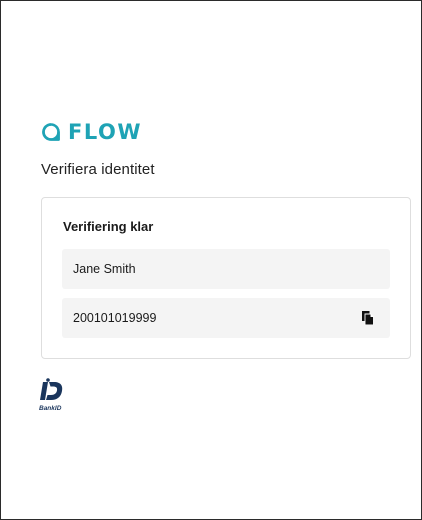  I want to click on name-value: Jane Smith, so click(104, 269).